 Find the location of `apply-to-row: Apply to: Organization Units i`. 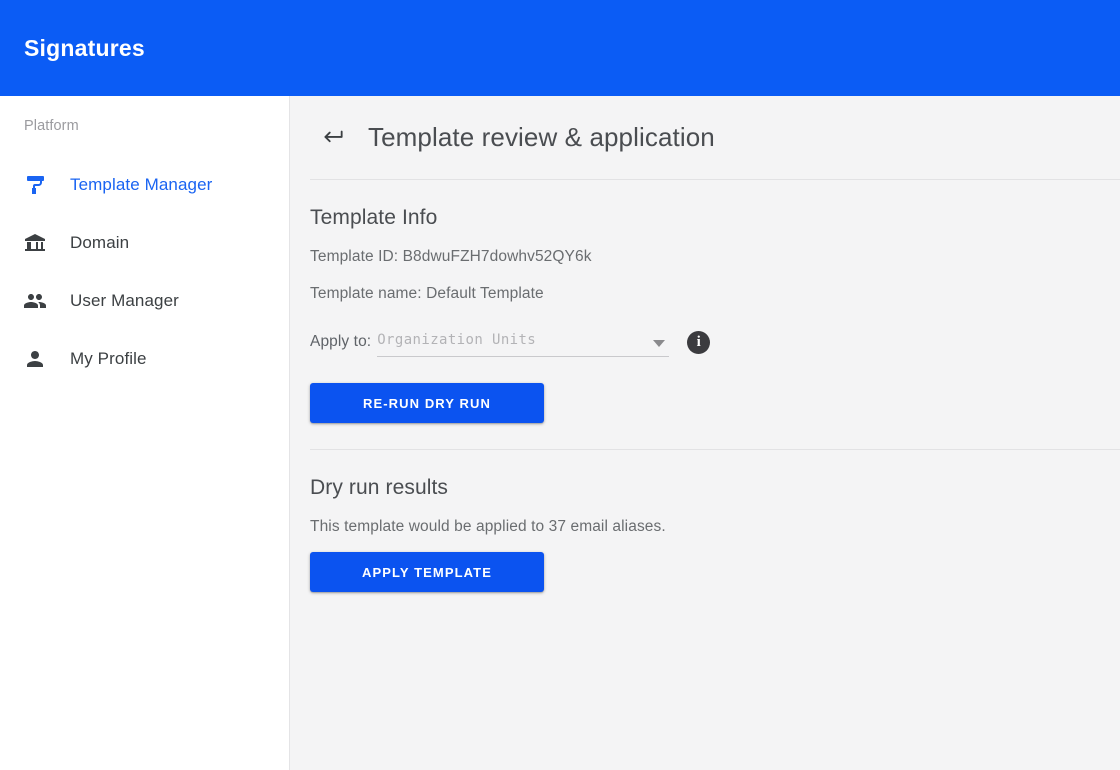

apply-to-row: Apply to: Organization Units i is located at coordinates (705, 342).